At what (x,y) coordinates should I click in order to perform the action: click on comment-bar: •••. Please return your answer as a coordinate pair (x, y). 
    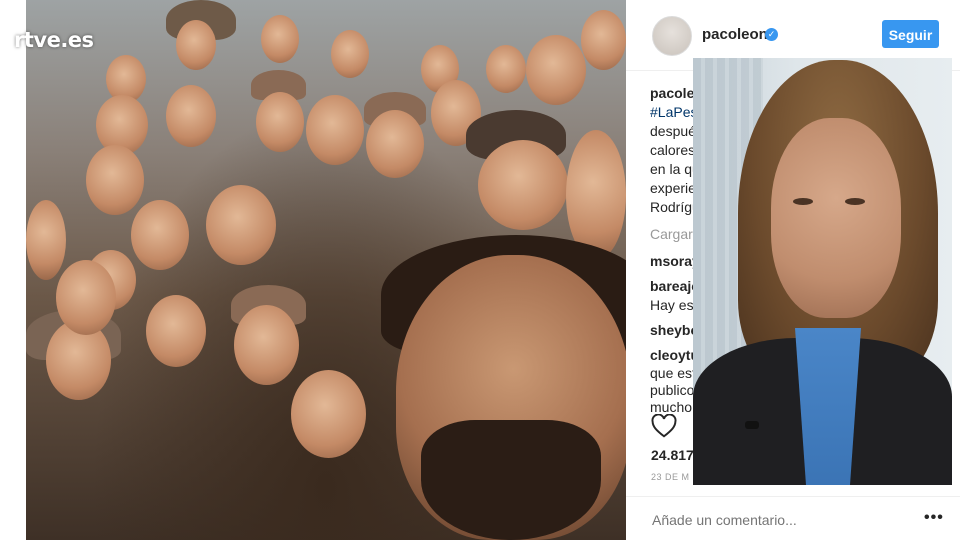
    Looking at the image, I should click on (793, 518).